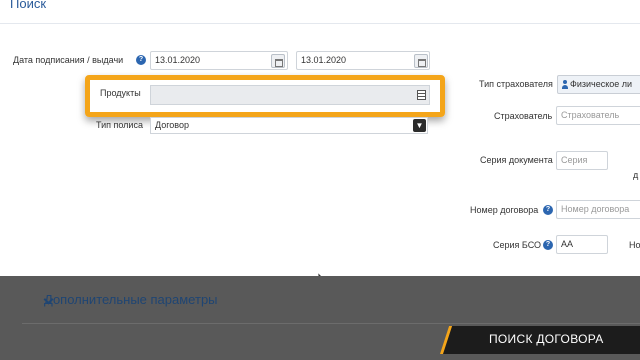 The height and width of the screenshot is (360, 640). I want to click on chevron-down-icon, so click(48, 300).